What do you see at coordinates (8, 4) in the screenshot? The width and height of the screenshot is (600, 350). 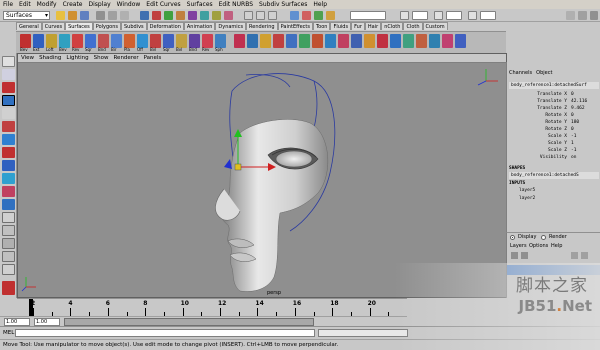 I see `menu-file: File` at bounding box center [8, 4].